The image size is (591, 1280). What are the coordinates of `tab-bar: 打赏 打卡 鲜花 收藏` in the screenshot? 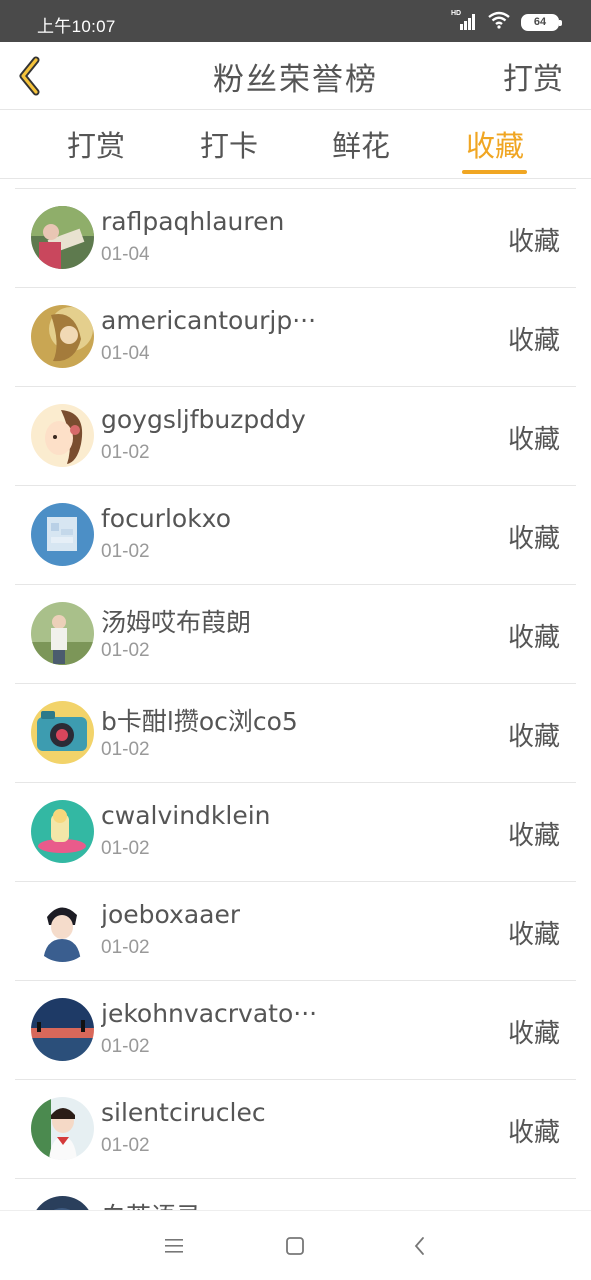 It's located at (295, 145).